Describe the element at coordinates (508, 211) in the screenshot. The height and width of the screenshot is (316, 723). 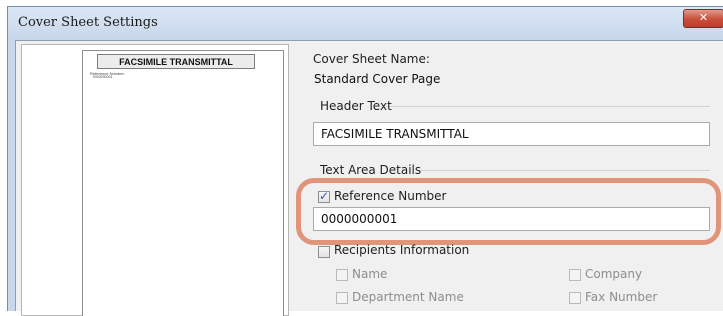
I see `reference-number-highlight` at that location.